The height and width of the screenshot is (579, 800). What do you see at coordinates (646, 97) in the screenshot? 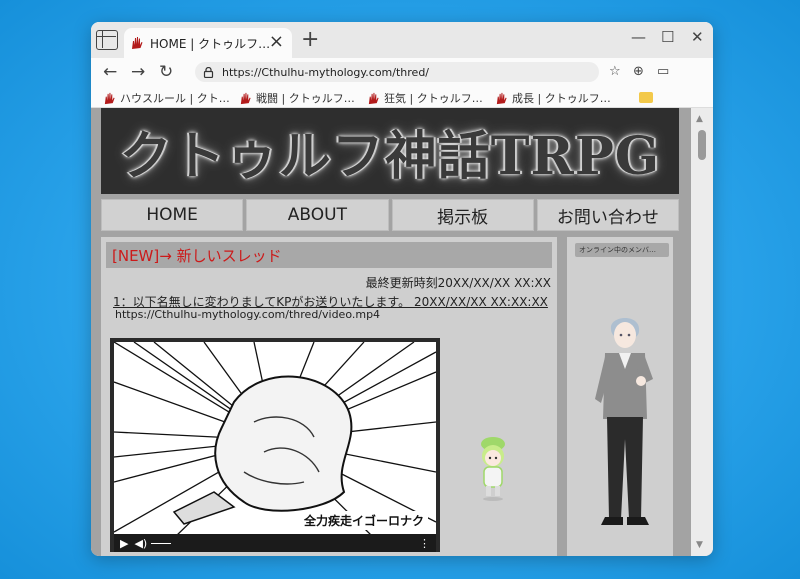
I see `folder-icon` at bounding box center [646, 97].